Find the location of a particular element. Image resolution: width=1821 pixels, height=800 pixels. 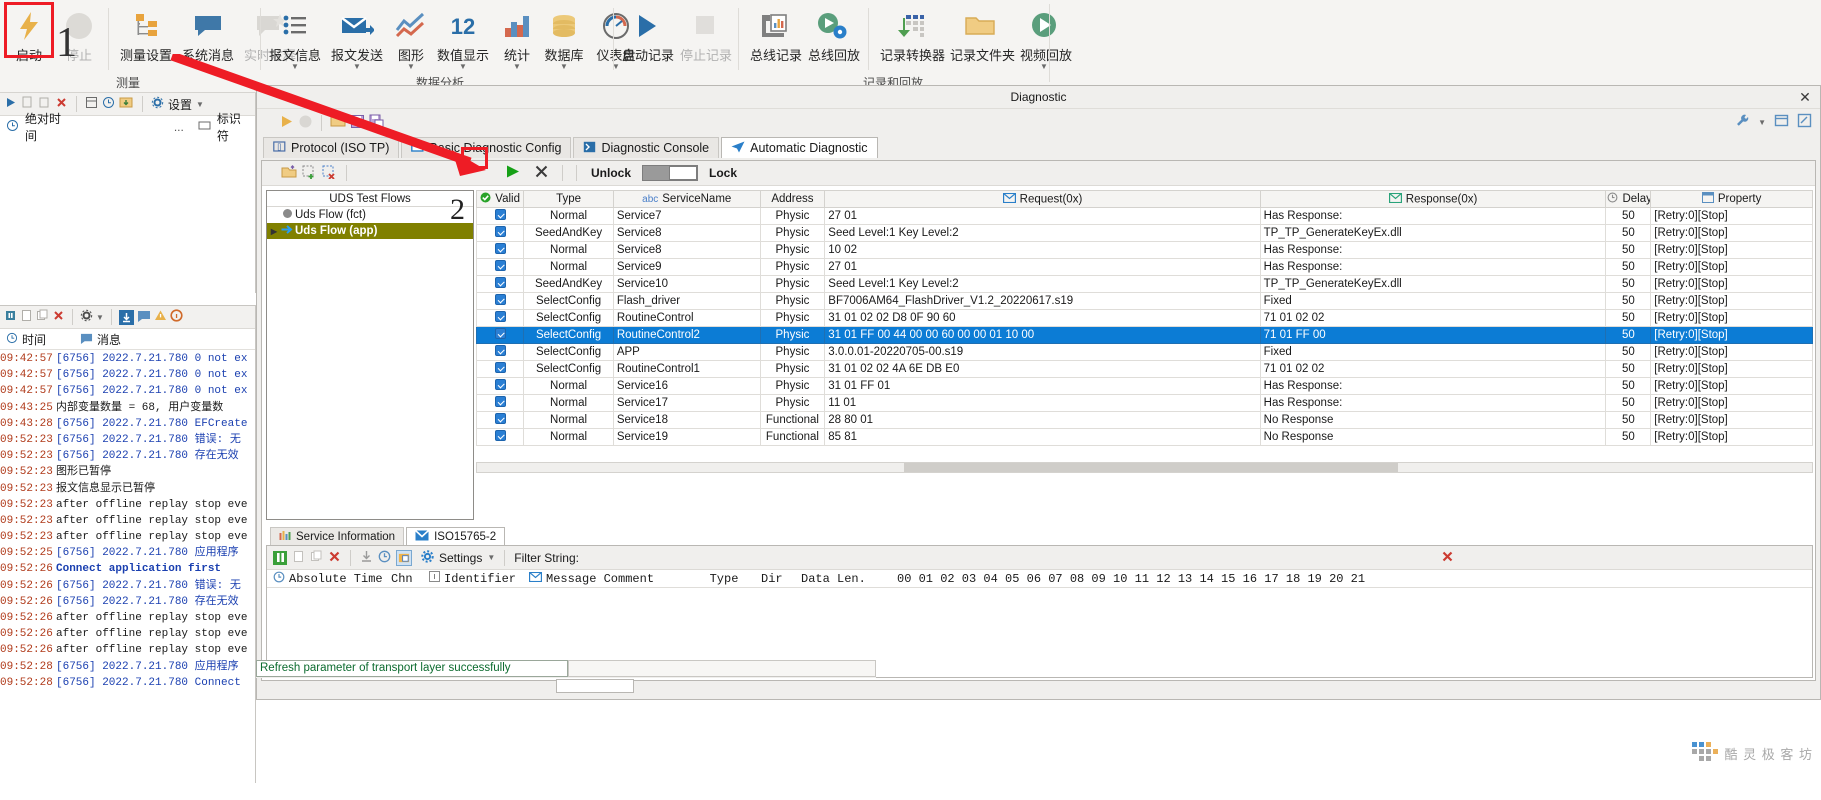

trace-time-mode-label: 绝对时间 is located at coordinates (46, 127).